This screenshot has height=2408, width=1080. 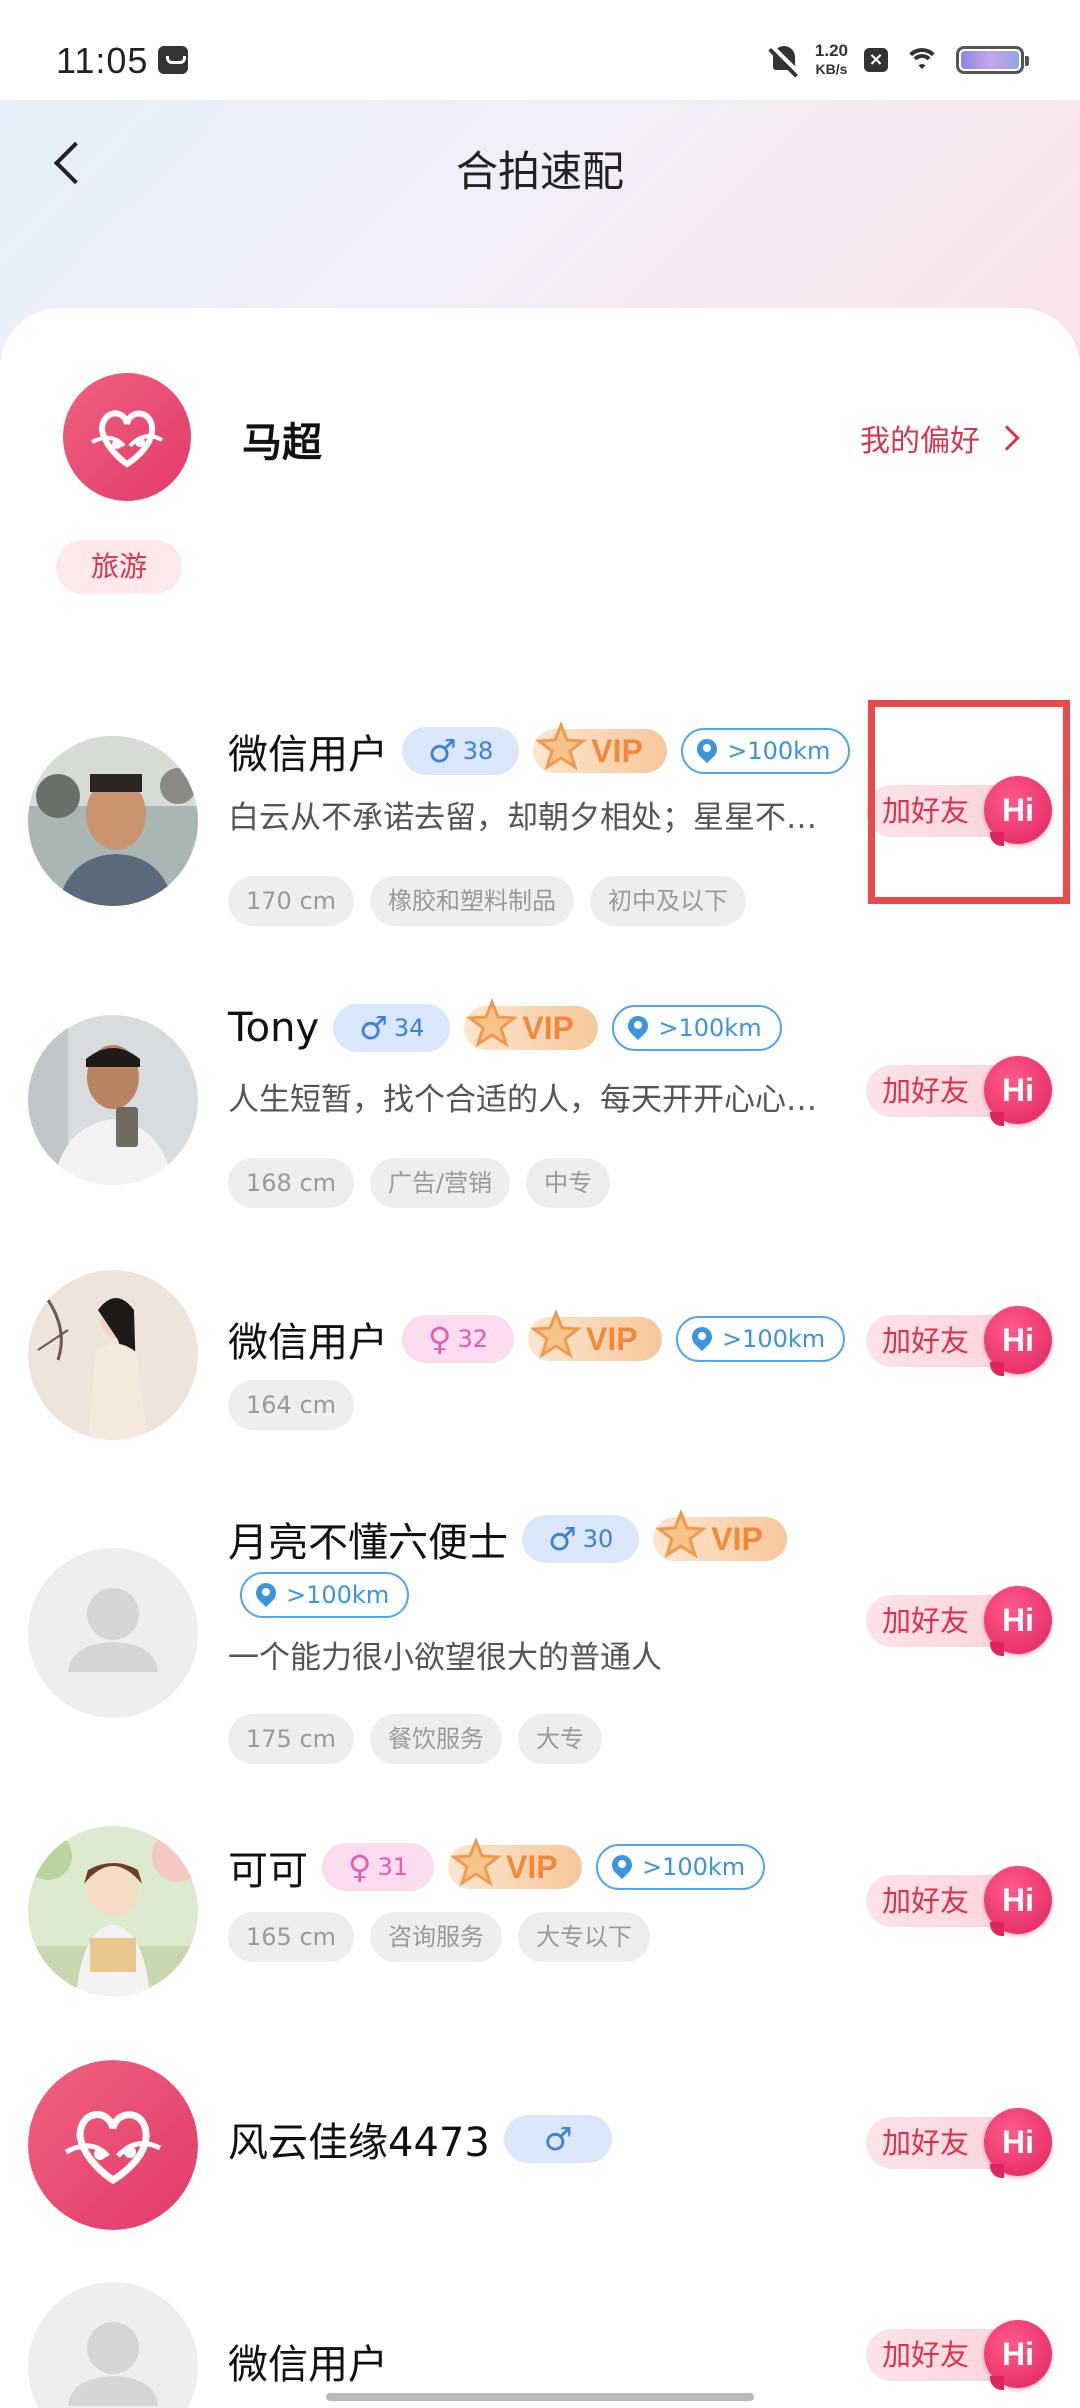 What do you see at coordinates (127, 437) in the screenshot?
I see `app-logo-avatar` at bounding box center [127, 437].